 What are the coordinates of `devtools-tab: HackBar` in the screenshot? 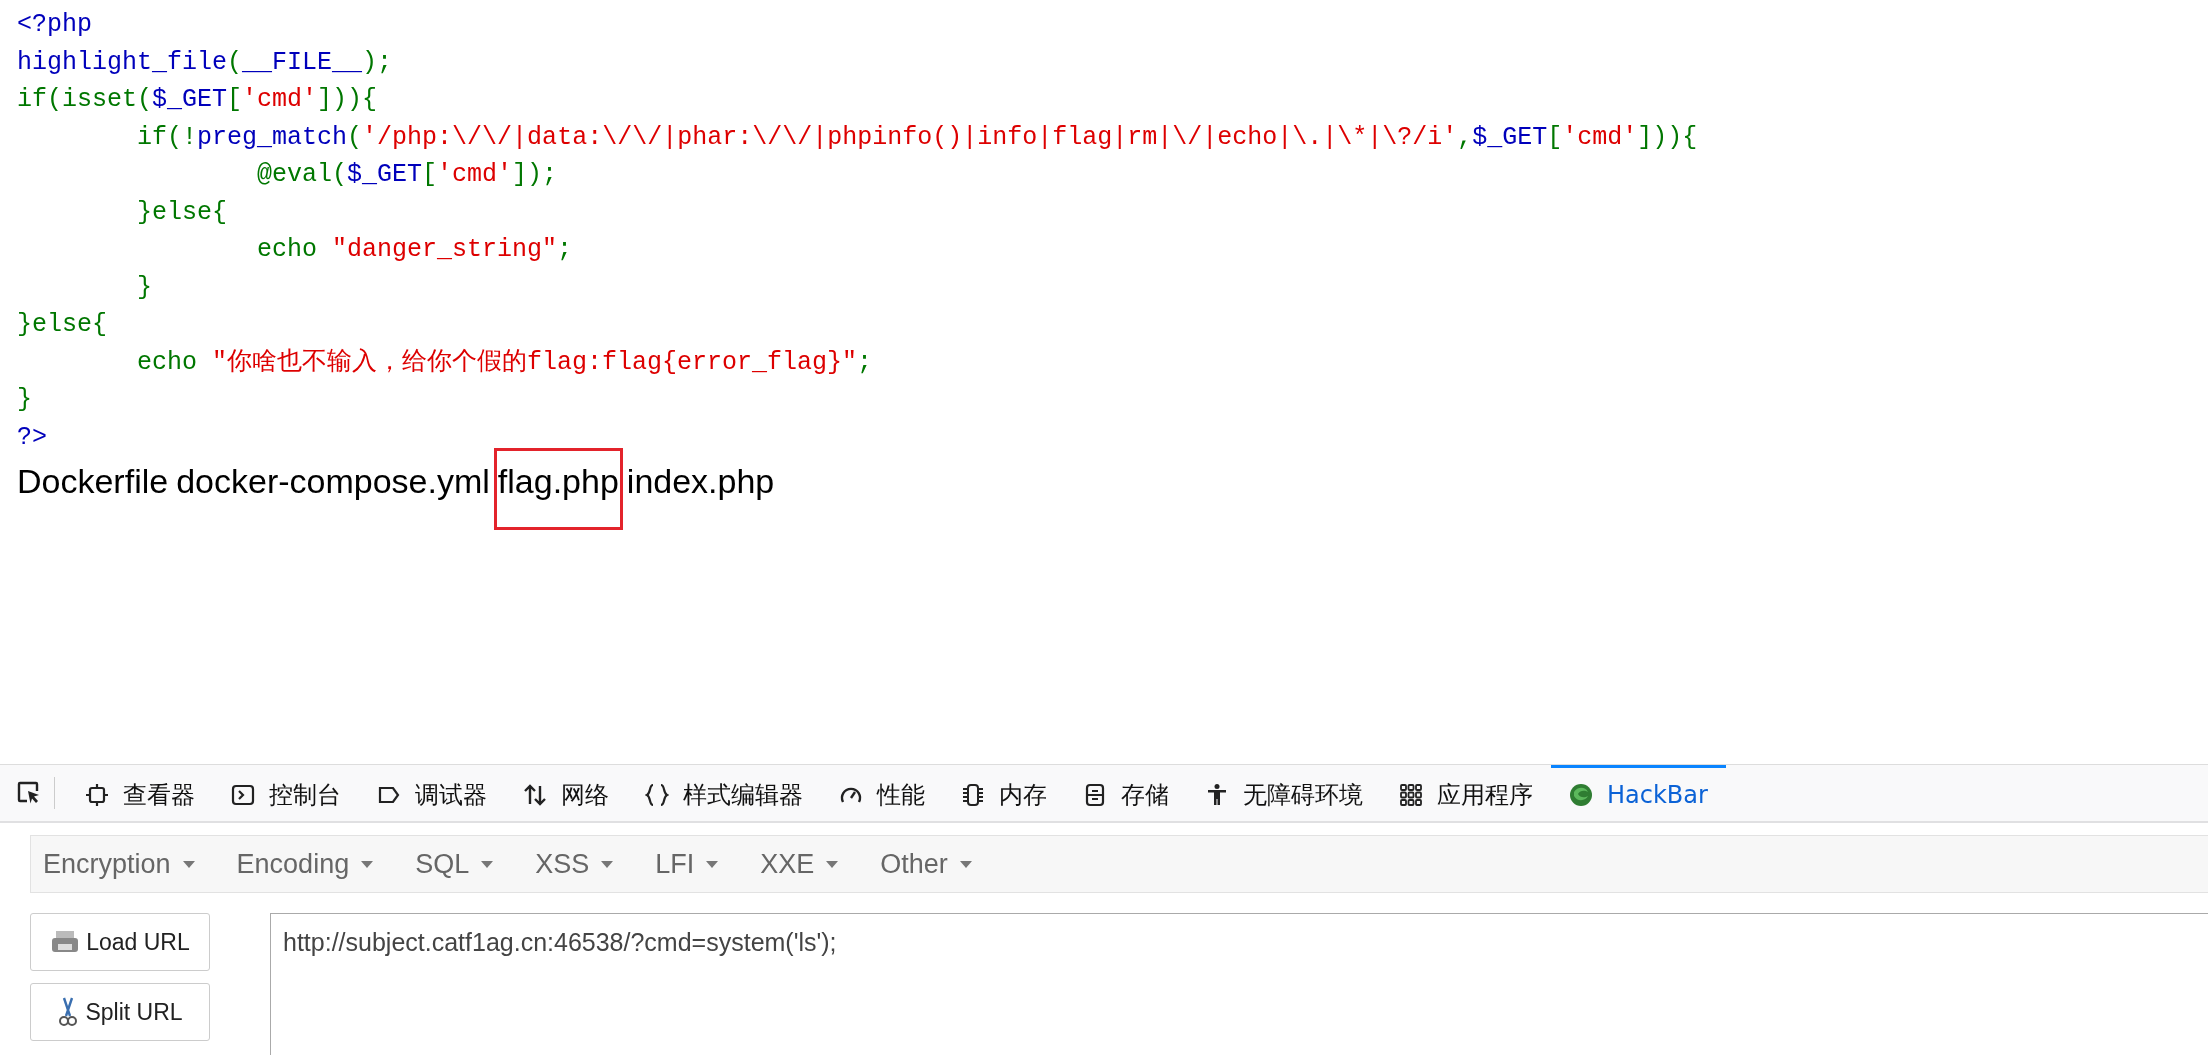 It's located at (1638, 793).